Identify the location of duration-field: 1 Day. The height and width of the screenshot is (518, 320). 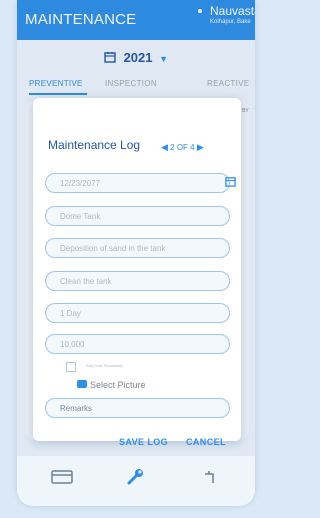
(137, 313).